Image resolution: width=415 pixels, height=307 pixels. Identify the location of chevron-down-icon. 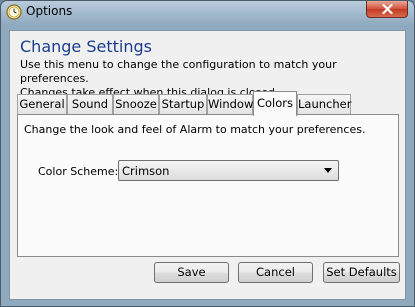
(328, 170).